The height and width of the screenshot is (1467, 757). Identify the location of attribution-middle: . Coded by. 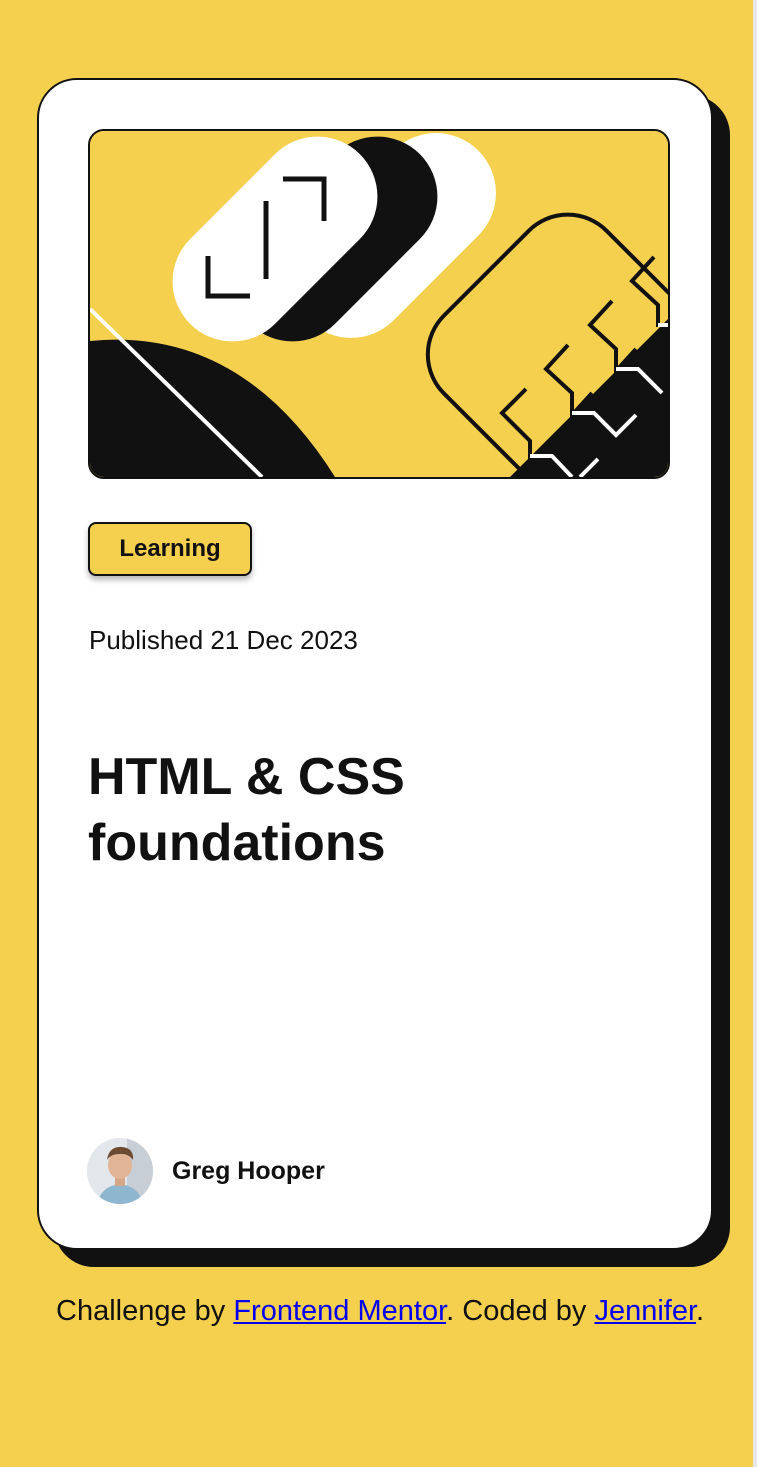
(520, 1311).